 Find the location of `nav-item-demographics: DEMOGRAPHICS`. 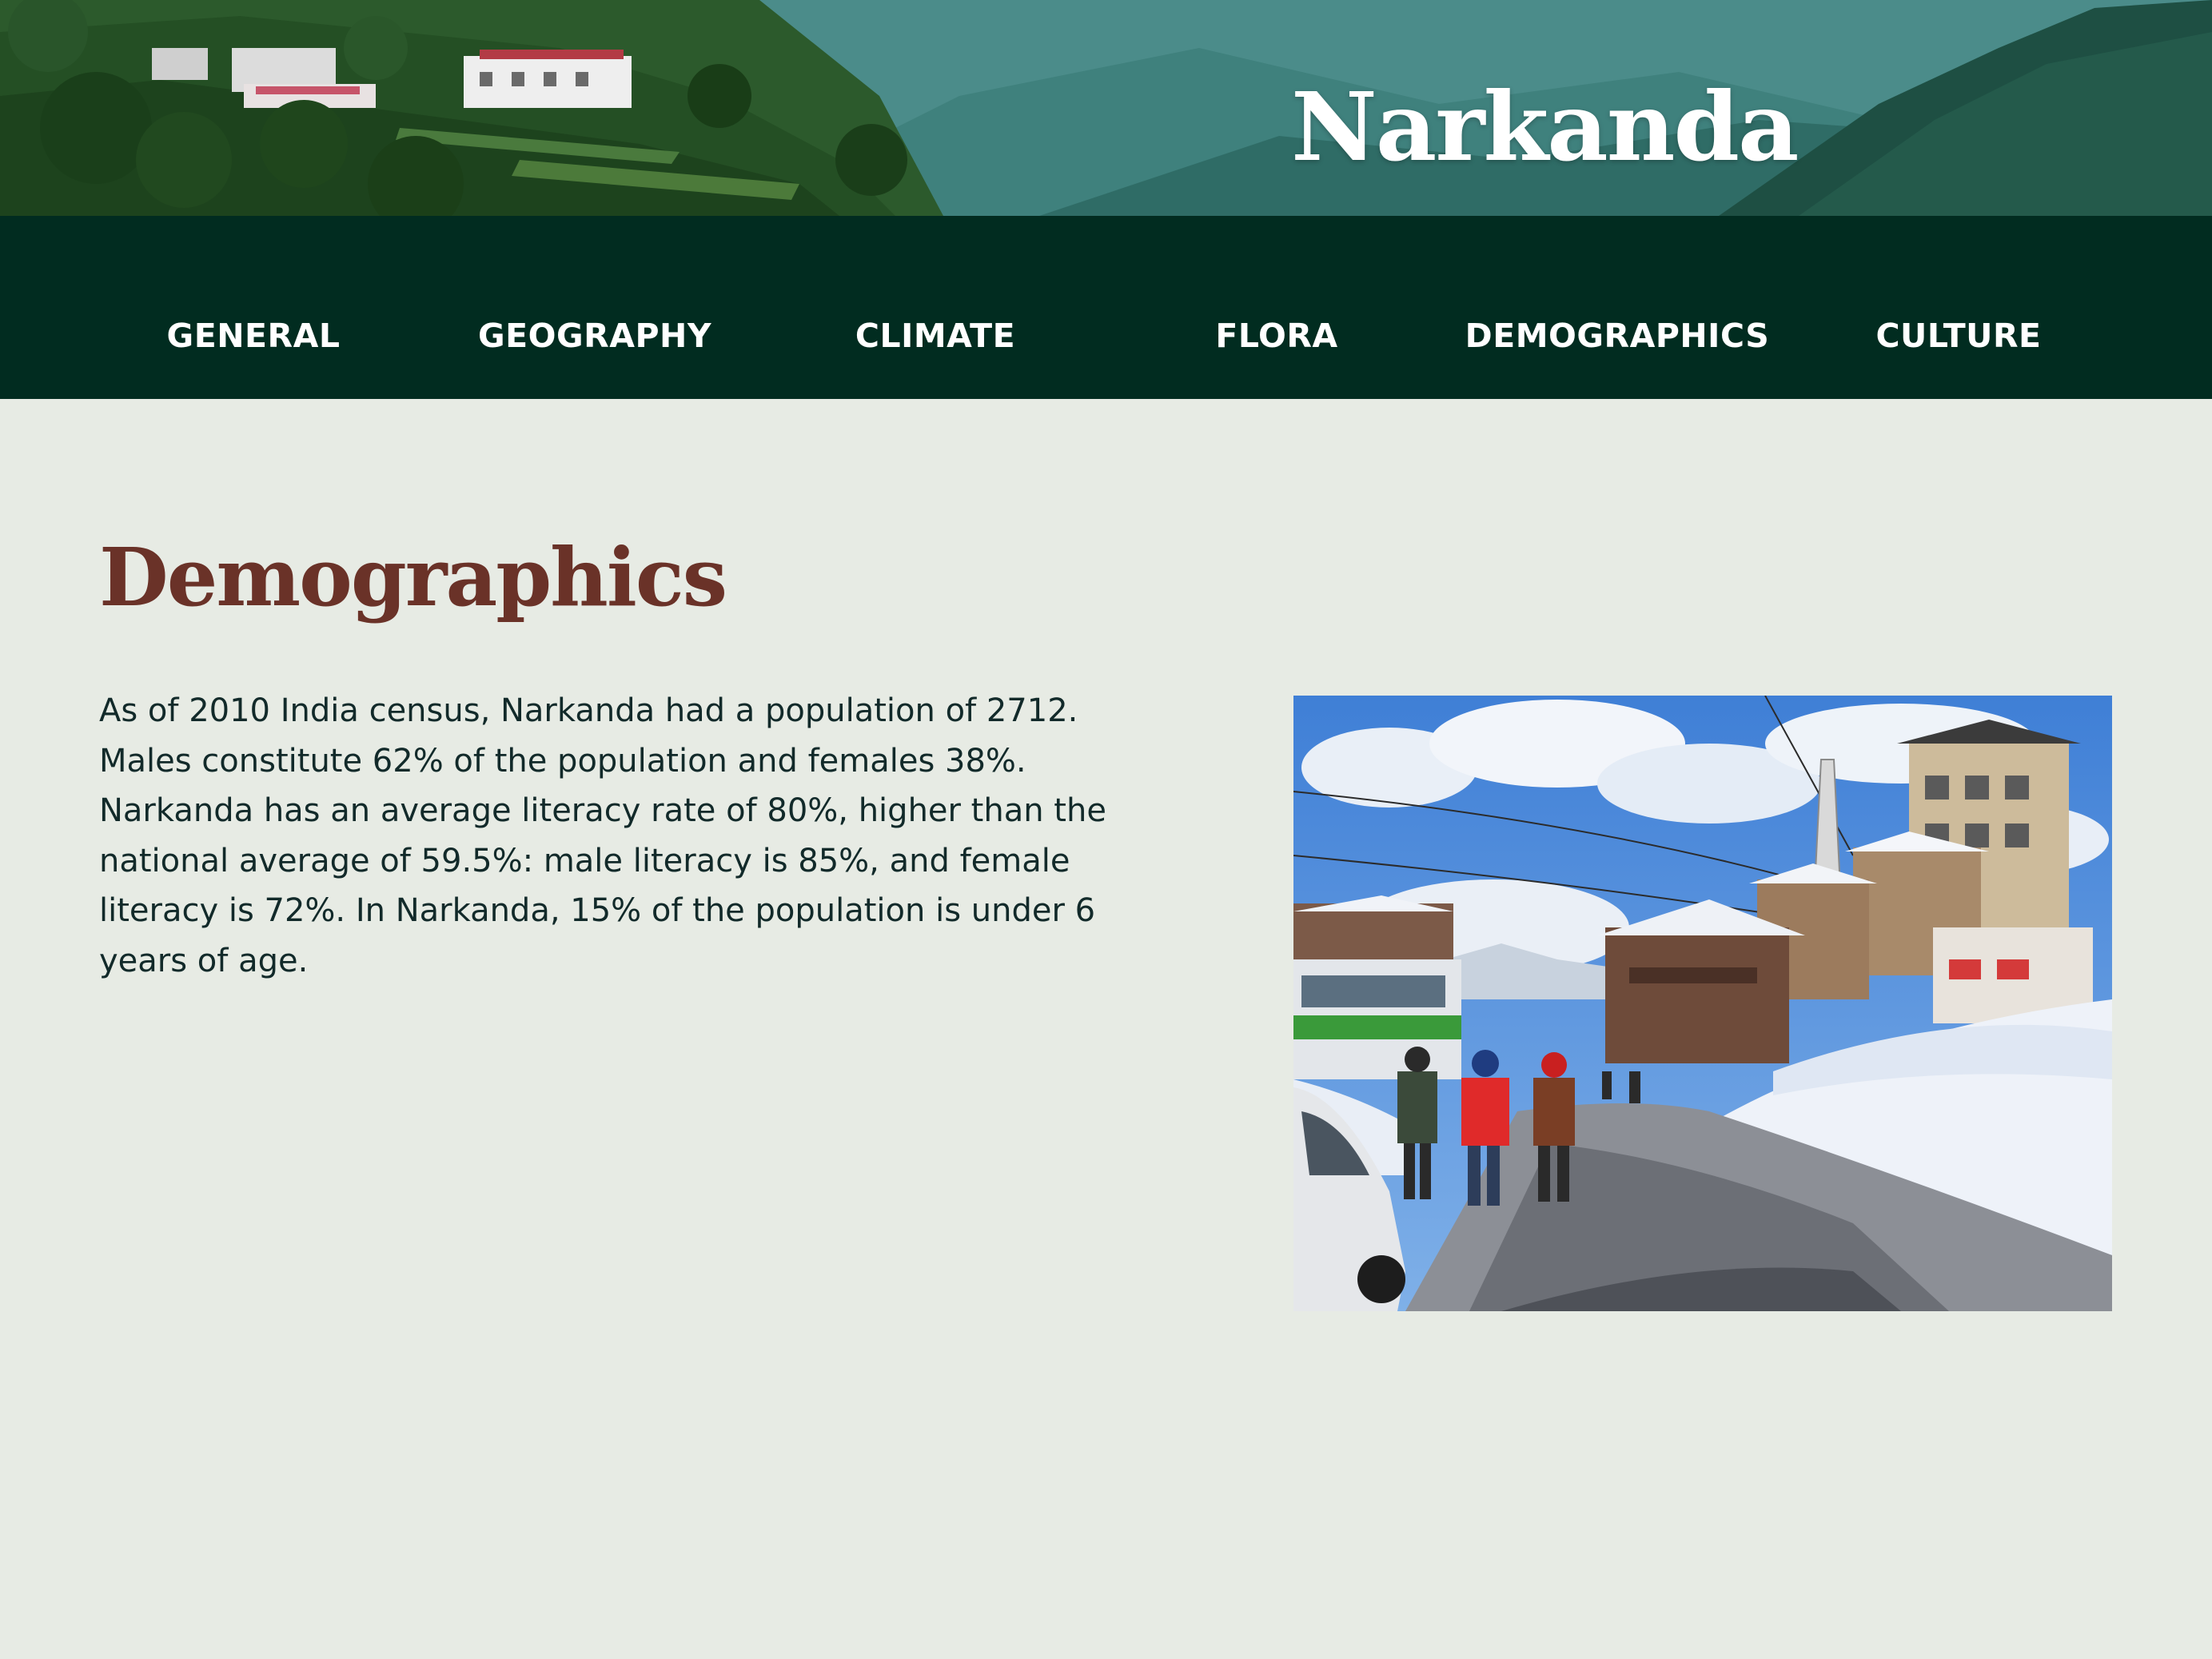

nav-item-demographics: DEMOGRAPHICS is located at coordinates (1617, 336).